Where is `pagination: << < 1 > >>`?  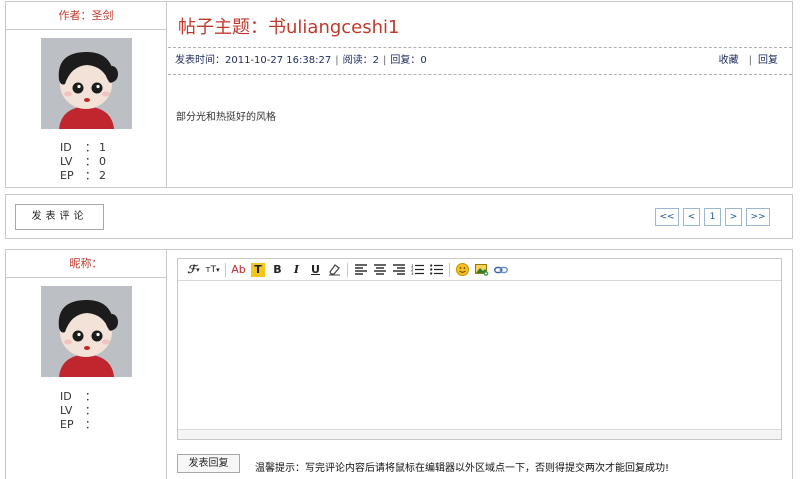 pagination: << < 1 > >> is located at coordinates (712, 217).